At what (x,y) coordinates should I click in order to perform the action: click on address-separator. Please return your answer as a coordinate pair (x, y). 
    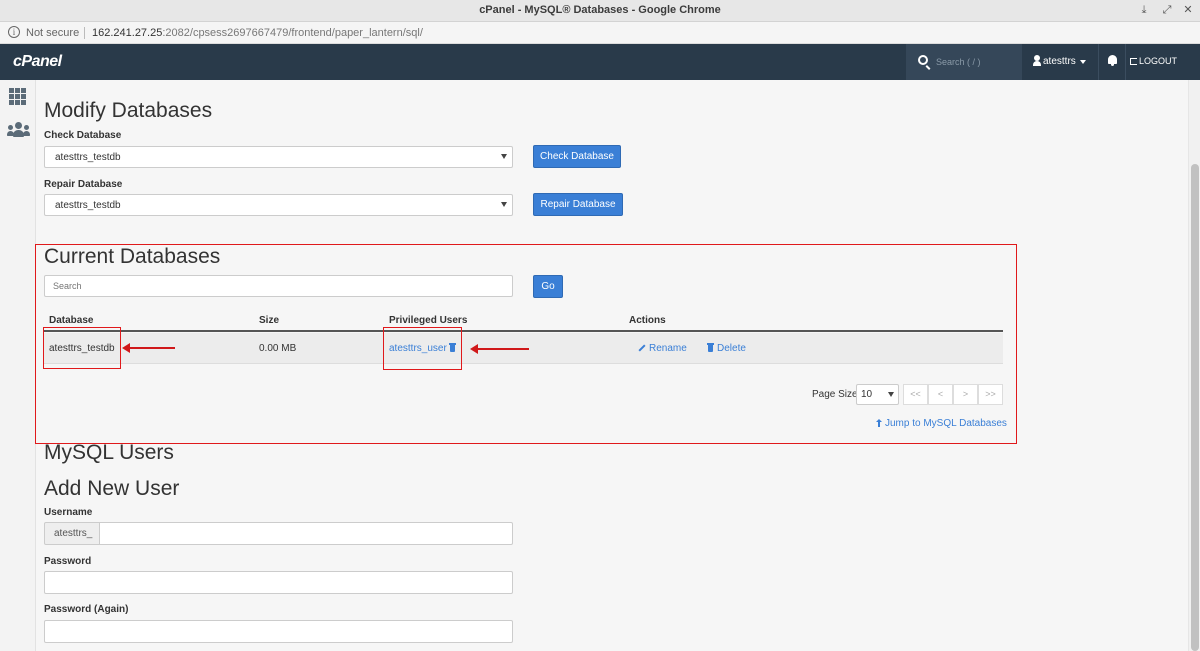
    Looking at the image, I should click on (84, 33).